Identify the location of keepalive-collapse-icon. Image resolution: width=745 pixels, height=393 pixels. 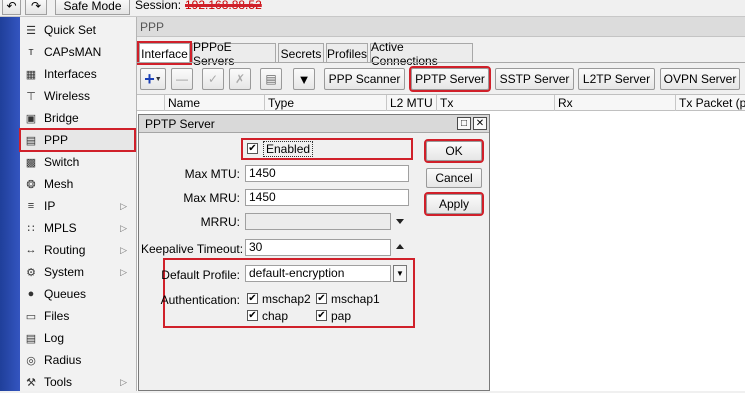
(400, 246).